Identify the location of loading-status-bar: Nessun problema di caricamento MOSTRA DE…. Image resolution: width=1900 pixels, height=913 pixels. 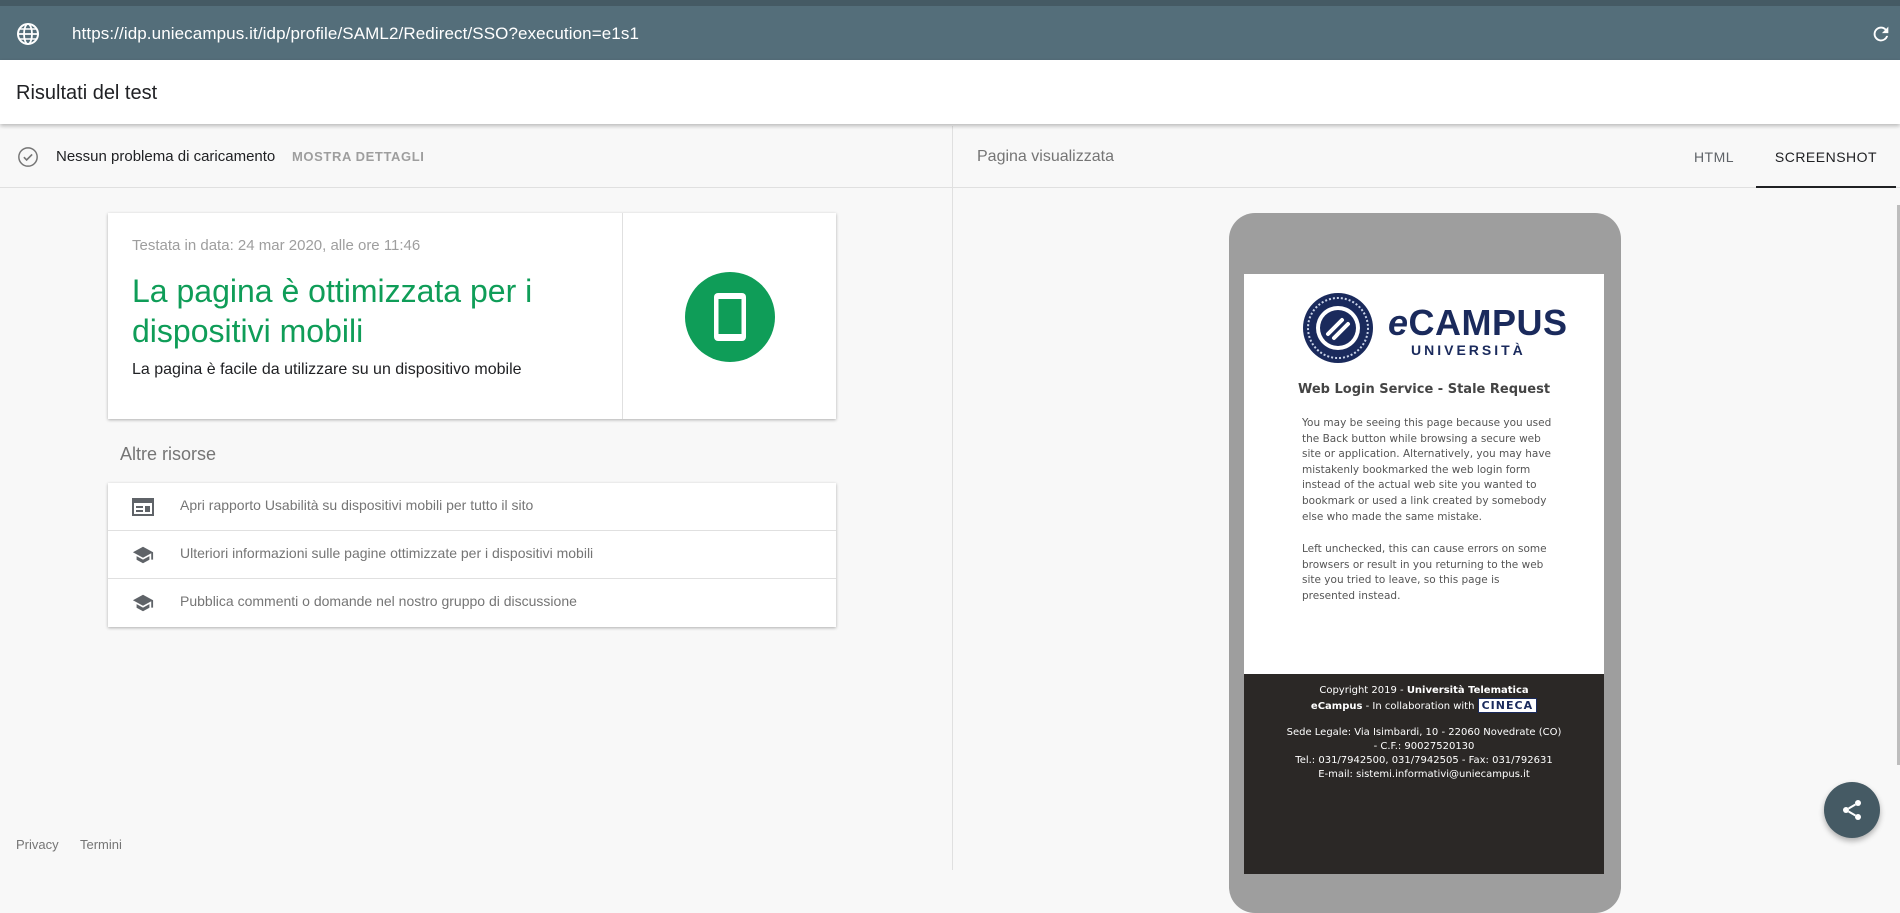
(476, 157).